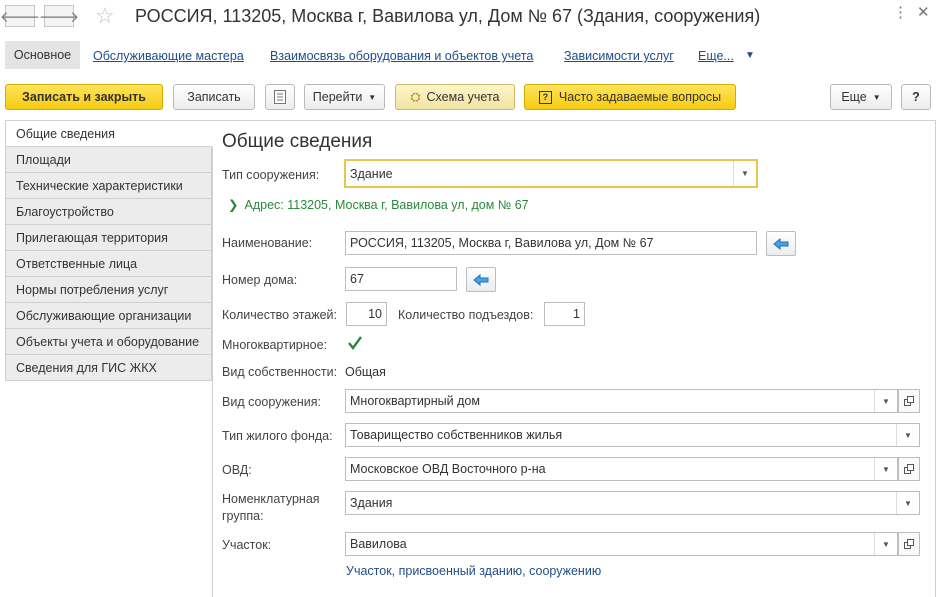  Describe the element at coordinates (108, 264) in the screenshot. I see `sidebar-item-responsible: Ответственные лица` at that location.